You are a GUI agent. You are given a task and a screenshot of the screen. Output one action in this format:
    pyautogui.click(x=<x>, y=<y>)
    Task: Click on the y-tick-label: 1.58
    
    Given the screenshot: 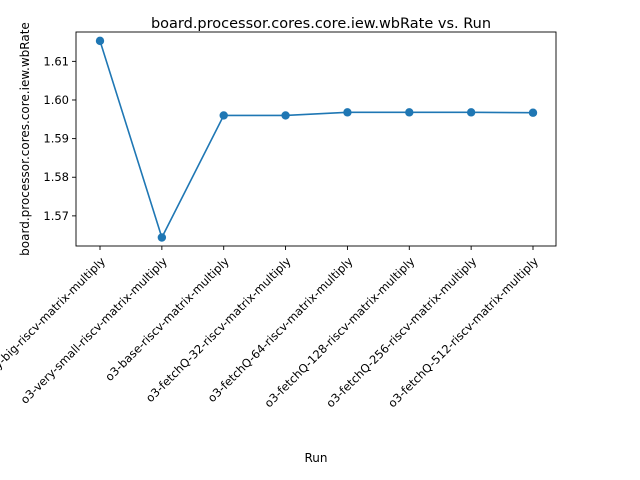 What is the action you would take?
    pyautogui.click(x=56, y=177)
    